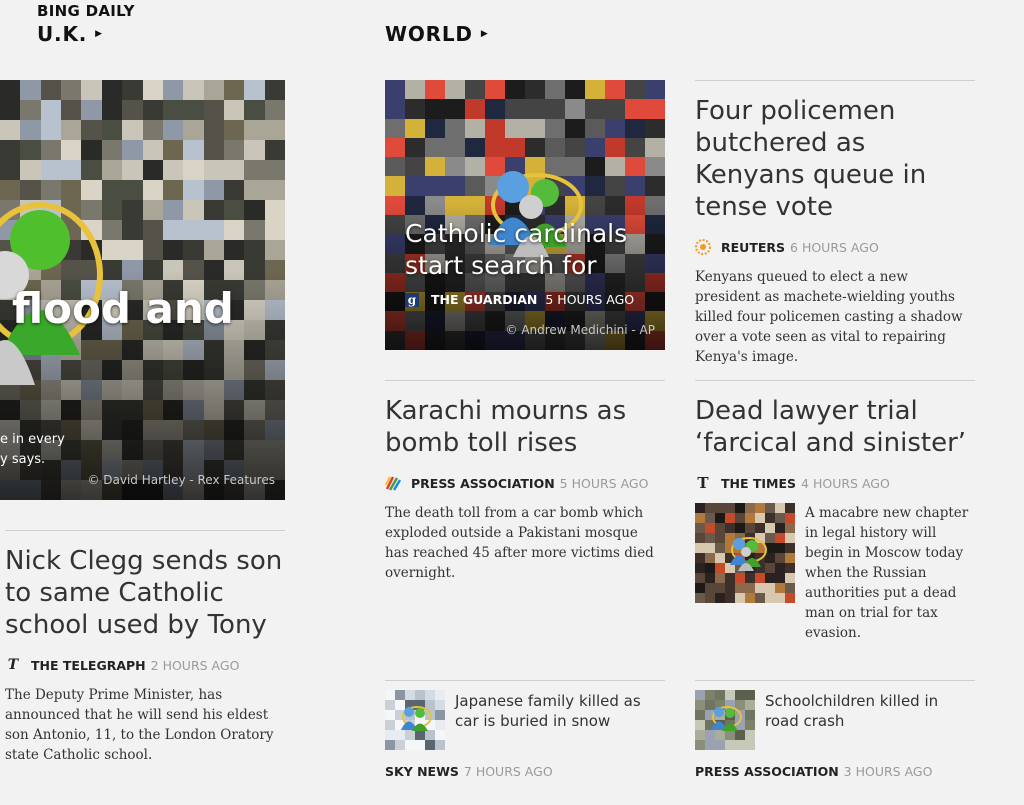  Describe the element at coordinates (703, 483) in the screenshot. I see `times-logo-icon: T` at that location.